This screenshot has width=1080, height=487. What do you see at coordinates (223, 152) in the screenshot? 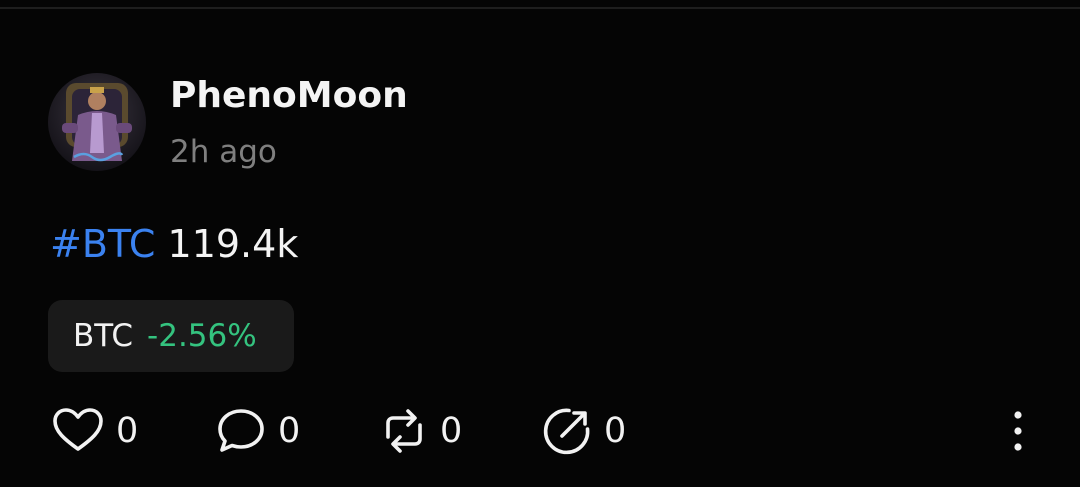
I see `post-timestamp: 2h ago` at bounding box center [223, 152].